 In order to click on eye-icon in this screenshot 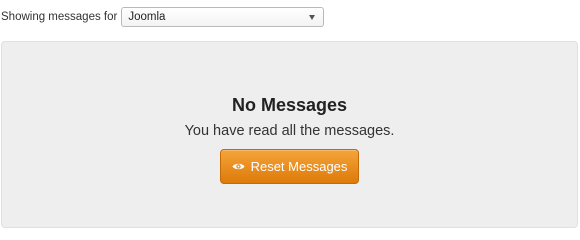, I will do `click(238, 166)`.